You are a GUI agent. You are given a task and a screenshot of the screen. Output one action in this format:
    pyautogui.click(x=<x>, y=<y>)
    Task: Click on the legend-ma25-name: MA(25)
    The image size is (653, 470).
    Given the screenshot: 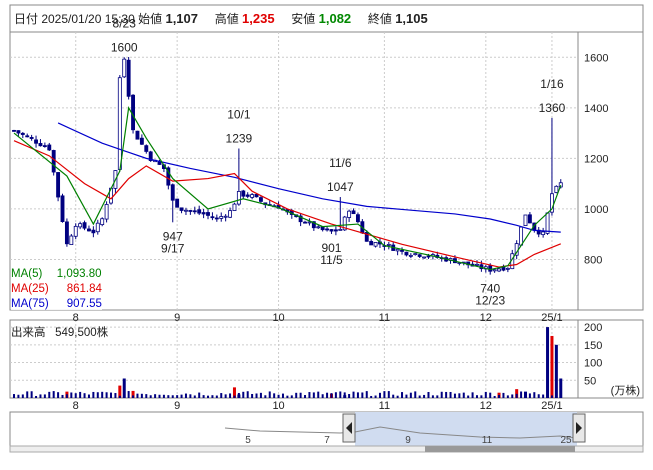 What is the action you would take?
    pyautogui.click(x=30, y=289)
    